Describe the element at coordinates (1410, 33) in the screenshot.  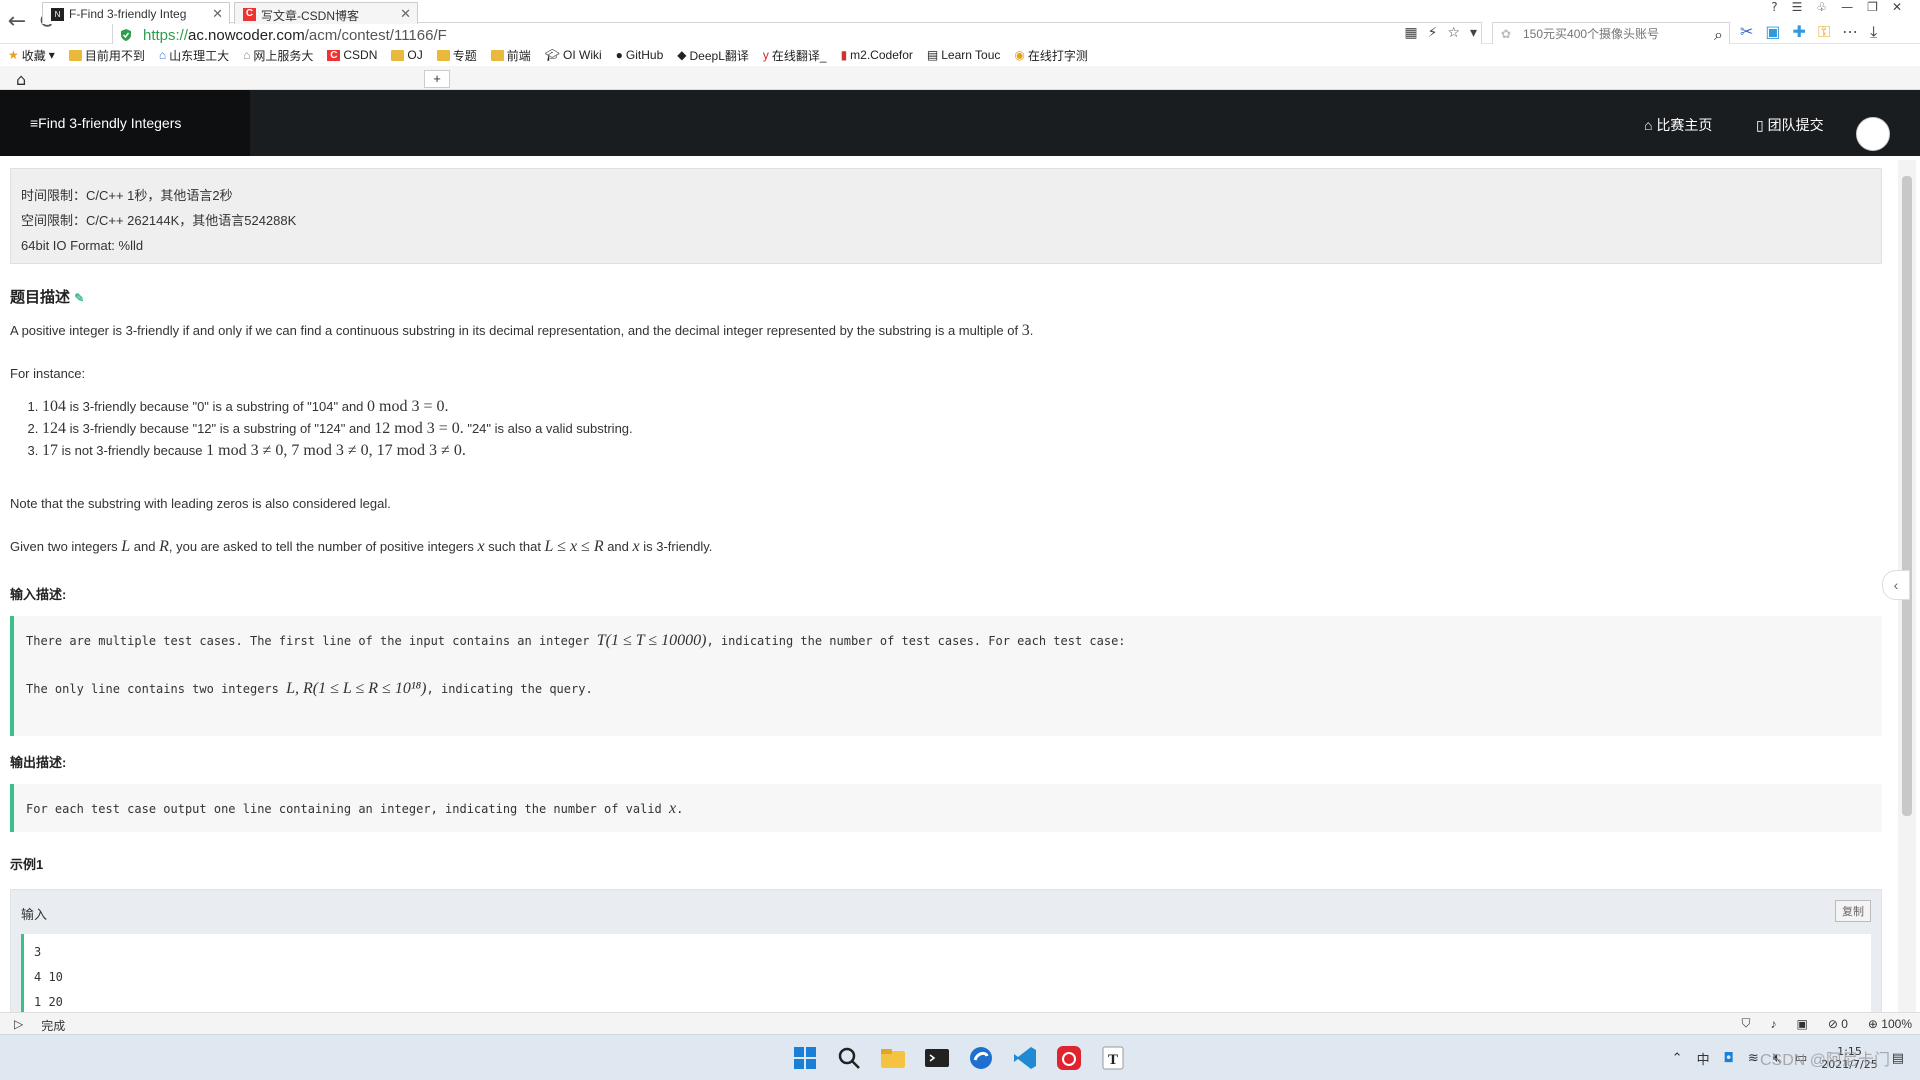
I see `qr-icon: ▦` at that location.